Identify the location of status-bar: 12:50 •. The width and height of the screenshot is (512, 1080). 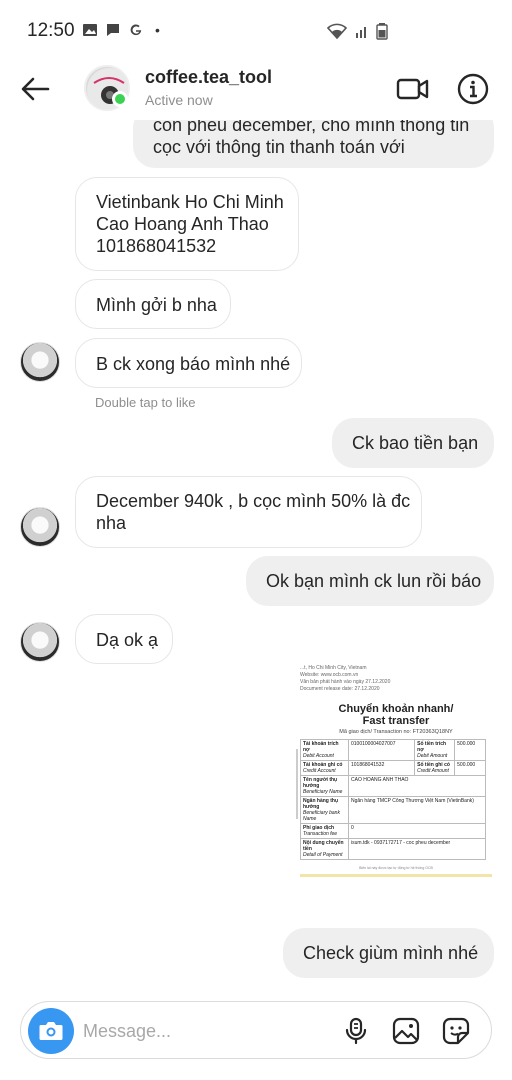
(256, 32).